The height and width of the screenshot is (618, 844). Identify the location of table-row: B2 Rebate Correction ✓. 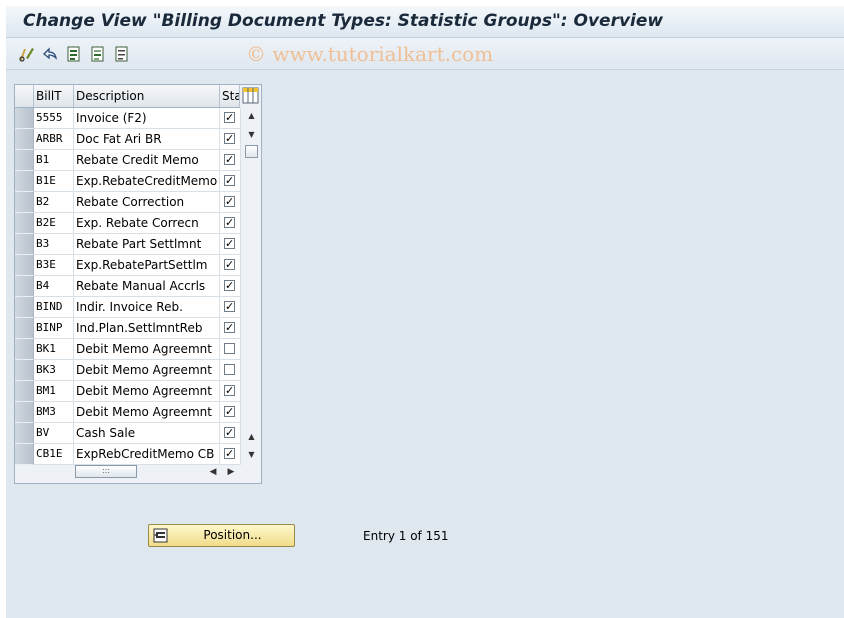
(128, 202).